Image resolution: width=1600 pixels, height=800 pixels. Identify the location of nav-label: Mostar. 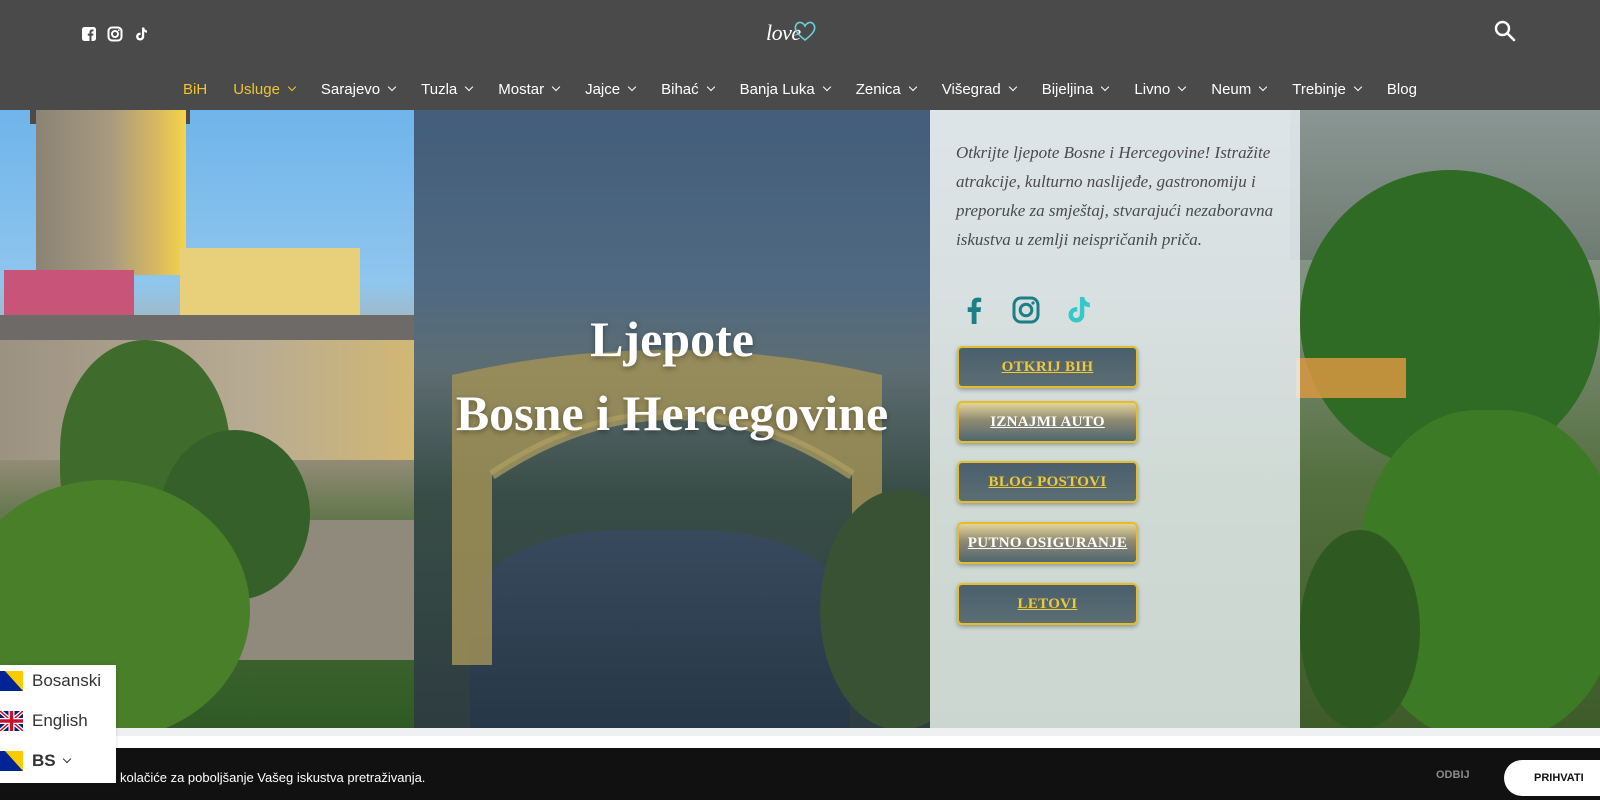
(521, 89).